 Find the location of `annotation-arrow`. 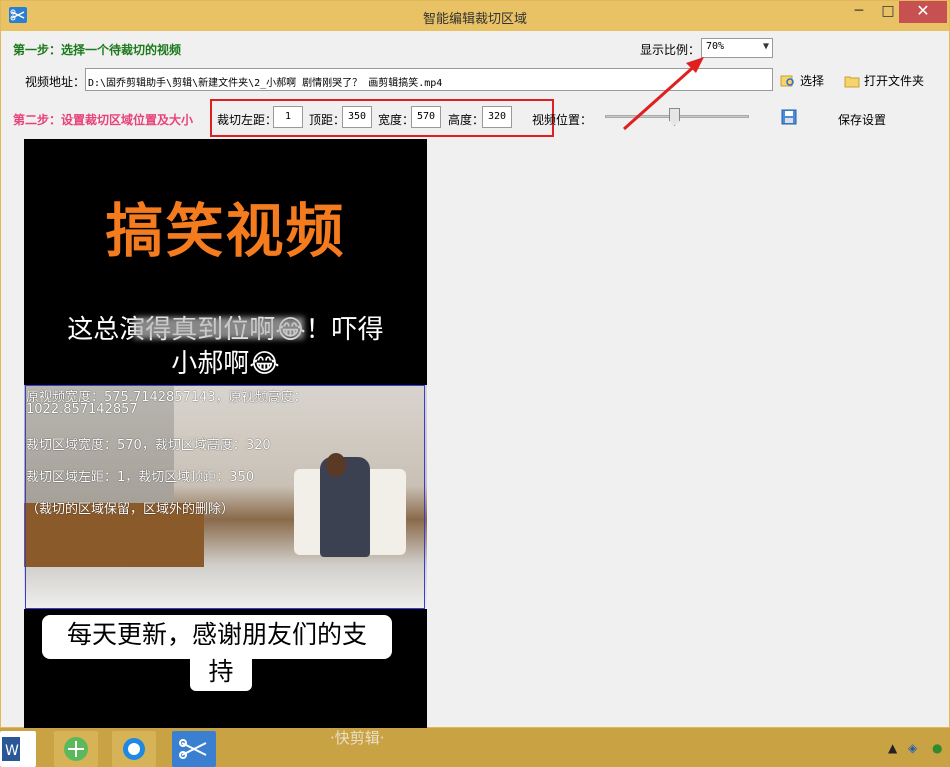

annotation-arrow is located at coordinates (663, 94).